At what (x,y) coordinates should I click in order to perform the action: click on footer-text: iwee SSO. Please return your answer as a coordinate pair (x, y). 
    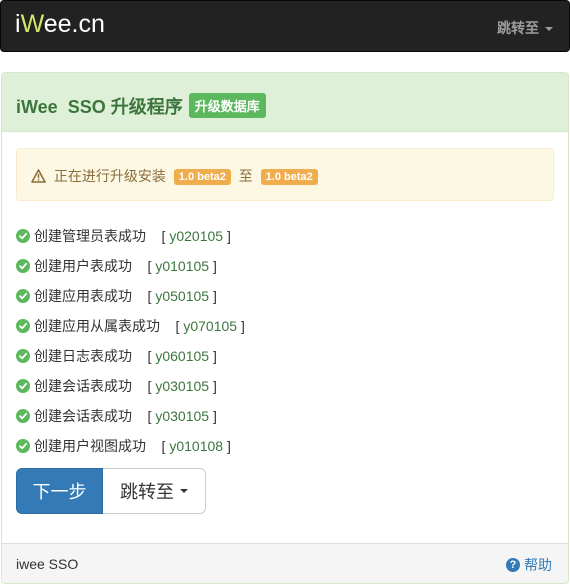
    Looking at the image, I should click on (47, 564).